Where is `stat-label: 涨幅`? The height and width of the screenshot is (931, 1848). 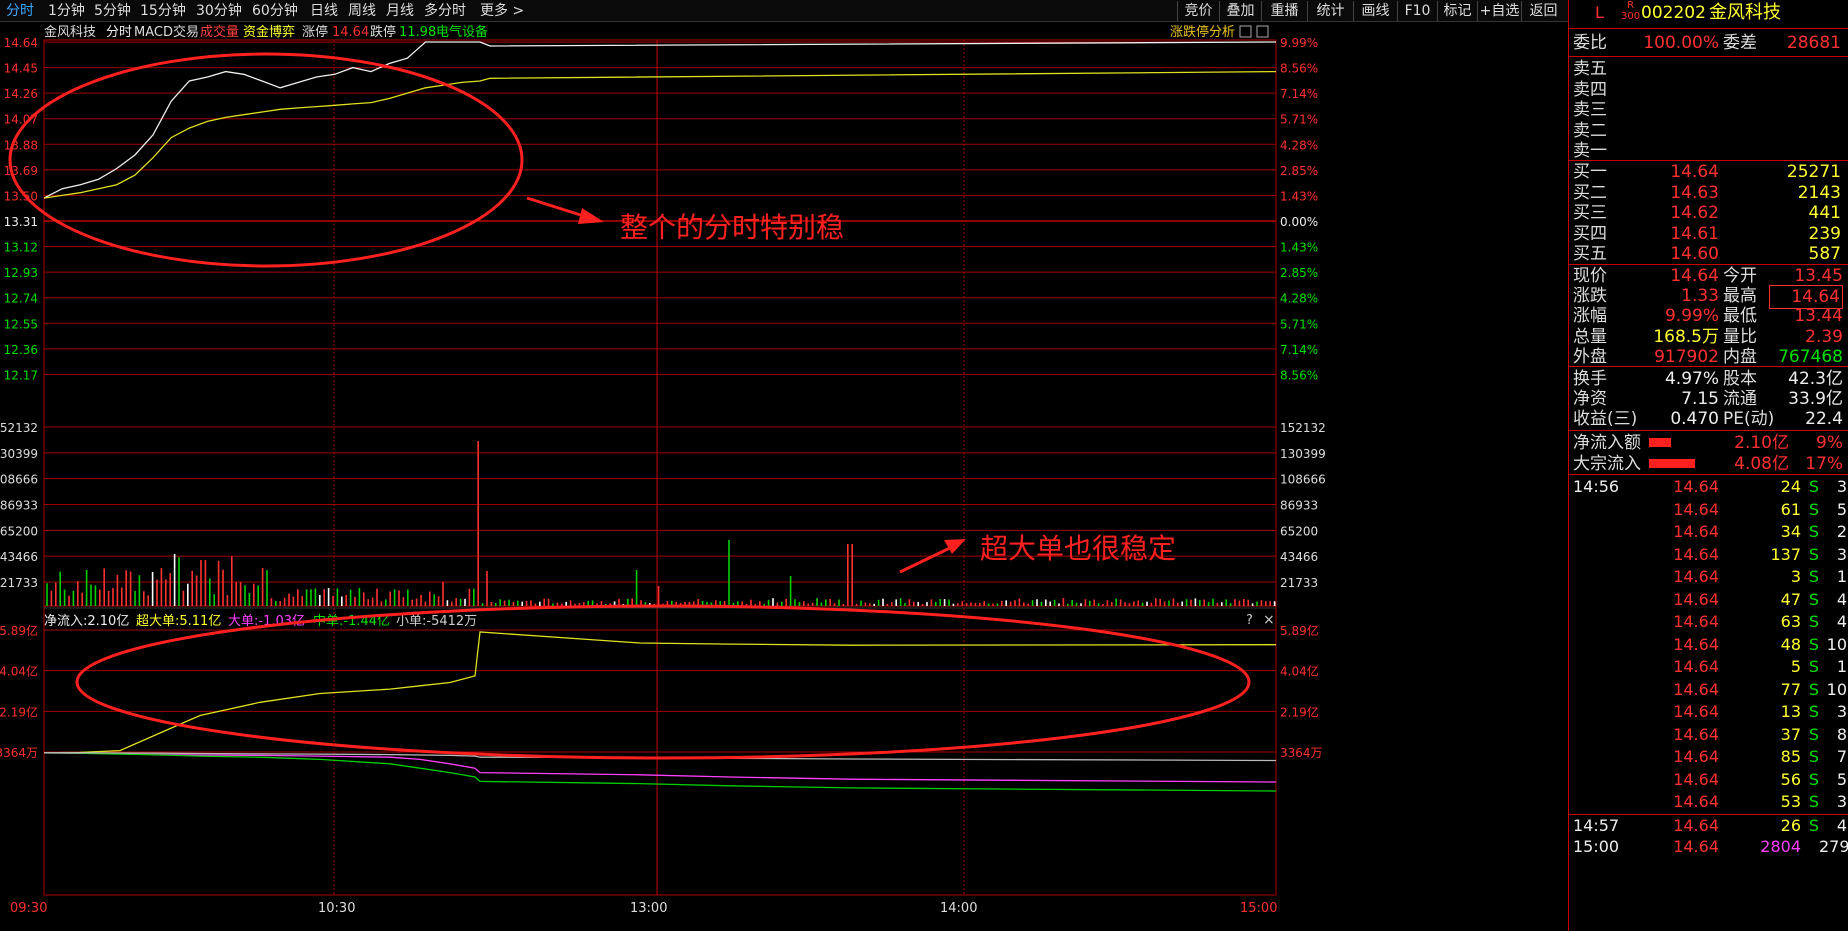
stat-label: 涨幅 is located at coordinates (1590, 316).